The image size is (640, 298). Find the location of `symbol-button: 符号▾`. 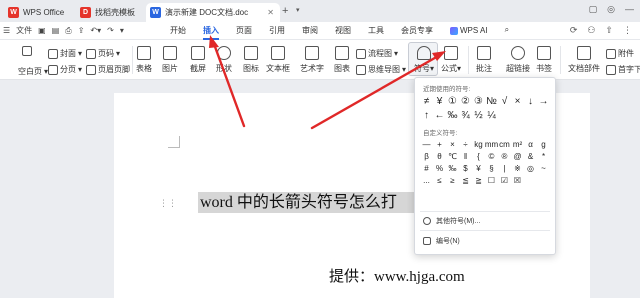

symbol-button: 符号▾ is located at coordinates (424, 60).